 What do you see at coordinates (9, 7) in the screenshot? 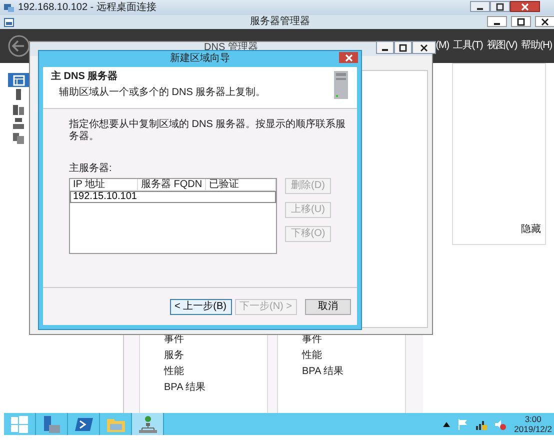
I see `connection-icon` at bounding box center [9, 7].